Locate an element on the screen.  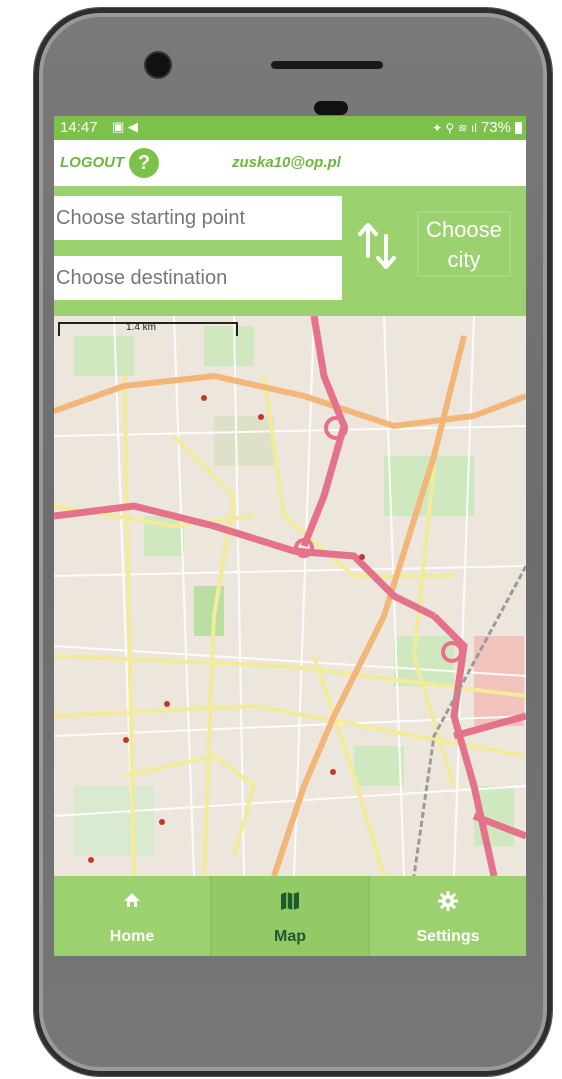
nav-item-home: Home is located at coordinates (132, 916).